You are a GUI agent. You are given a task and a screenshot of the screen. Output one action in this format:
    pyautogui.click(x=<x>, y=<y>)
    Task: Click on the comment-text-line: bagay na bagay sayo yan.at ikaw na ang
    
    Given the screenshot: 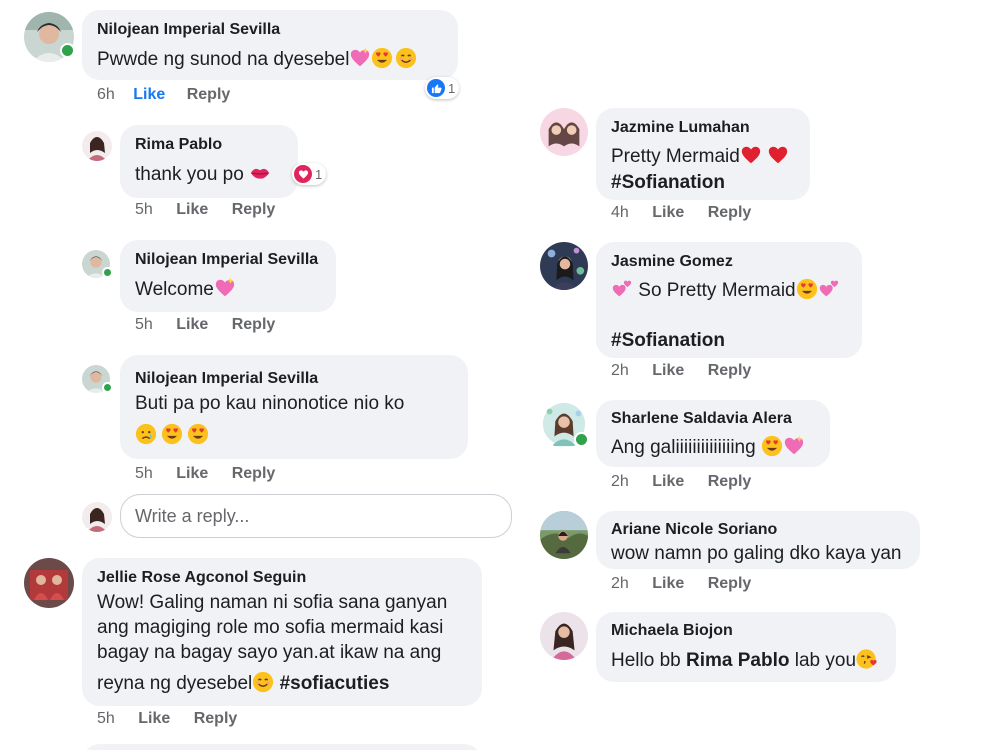 What is the action you would take?
    pyautogui.click(x=269, y=652)
    